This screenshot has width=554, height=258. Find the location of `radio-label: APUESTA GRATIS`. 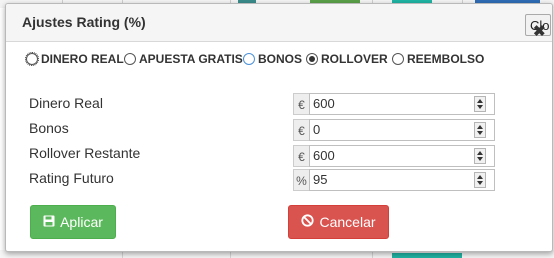

radio-label: APUESTA GRATIS is located at coordinates (191, 59).